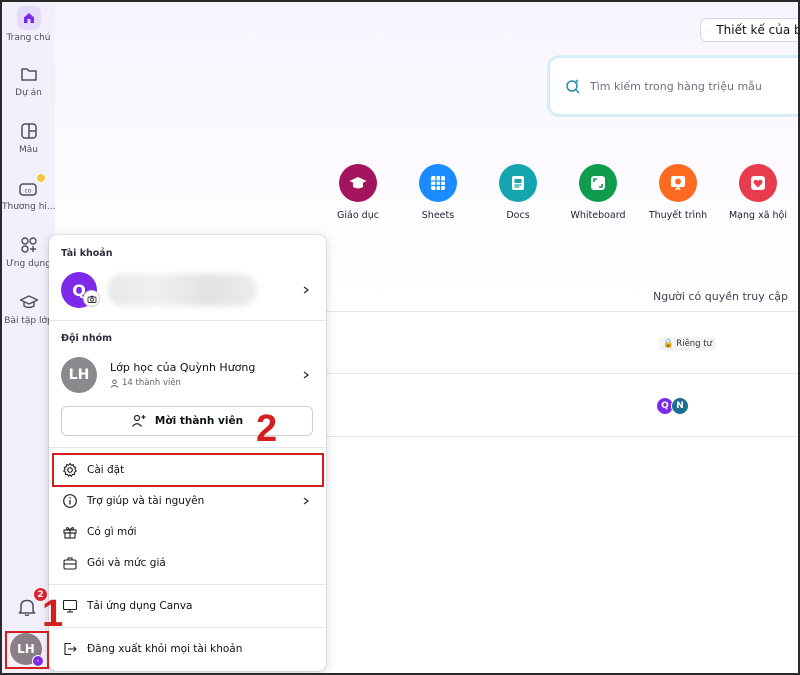 The height and width of the screenshot is (675, 800). What do you see at coordinates (680, 406) in the screenshot?
I see `avatar: N` at bounding box center [680, 406].